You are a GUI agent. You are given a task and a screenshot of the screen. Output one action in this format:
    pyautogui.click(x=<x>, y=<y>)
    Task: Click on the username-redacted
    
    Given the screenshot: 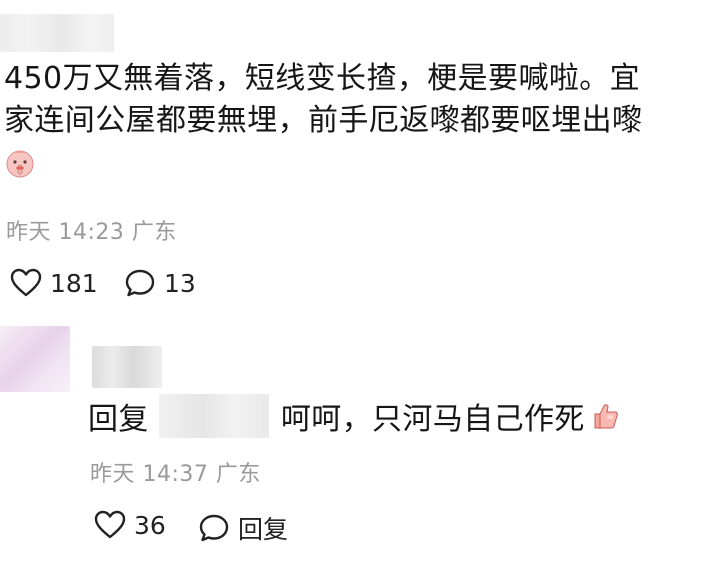 What is the action you would take?
    pyautogui.click(x=57, y=33)
    